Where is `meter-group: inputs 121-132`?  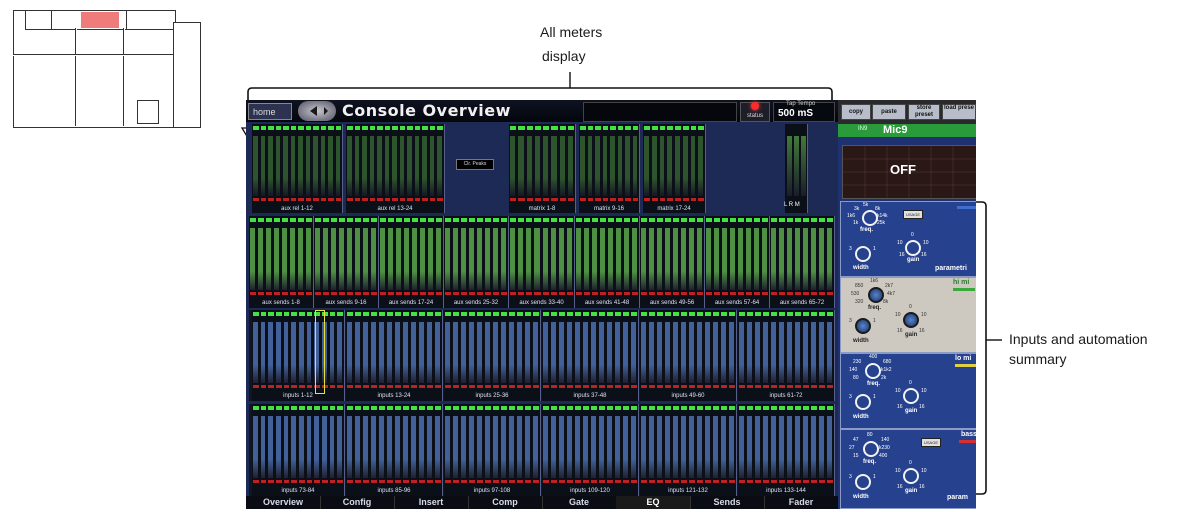
meter-group: inputs 121-132 is located at coordinates (688, 450).